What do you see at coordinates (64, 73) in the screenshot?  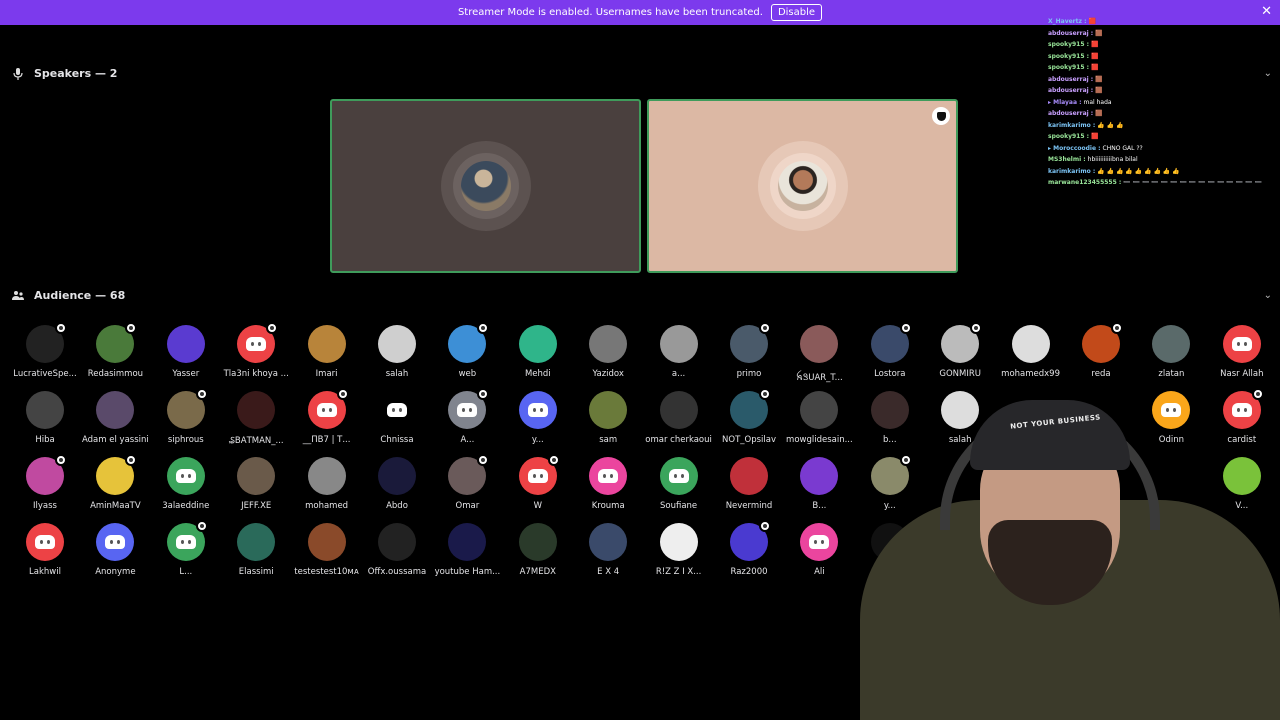 I see `speakers-header: Speakers — 2` at bounding box center [64, 73].